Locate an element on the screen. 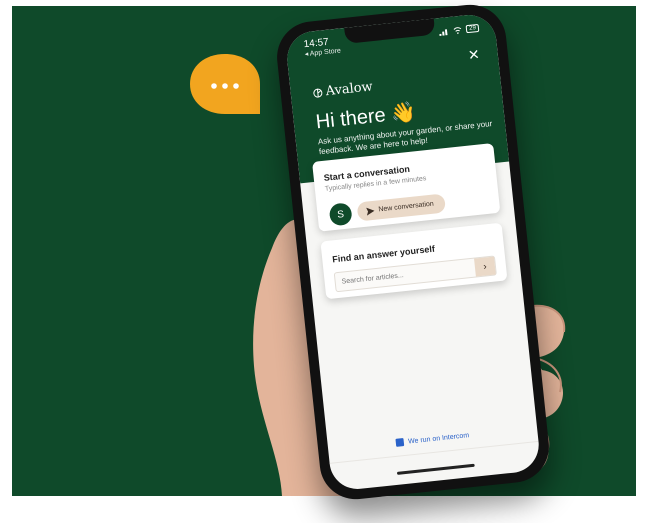 The height and width of the screenshot is (523, 646). new-conversation-label: New conversation is located at coordinates (406, 207).